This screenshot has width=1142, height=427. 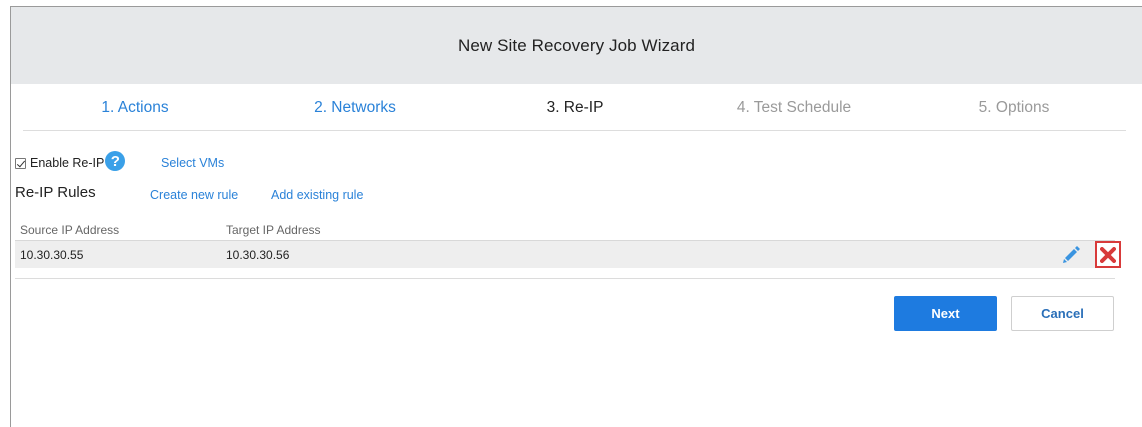 What do you see at coordinates (565, 278) in the screenshot?
I see `table-divider` at bounding box center [565, 278].